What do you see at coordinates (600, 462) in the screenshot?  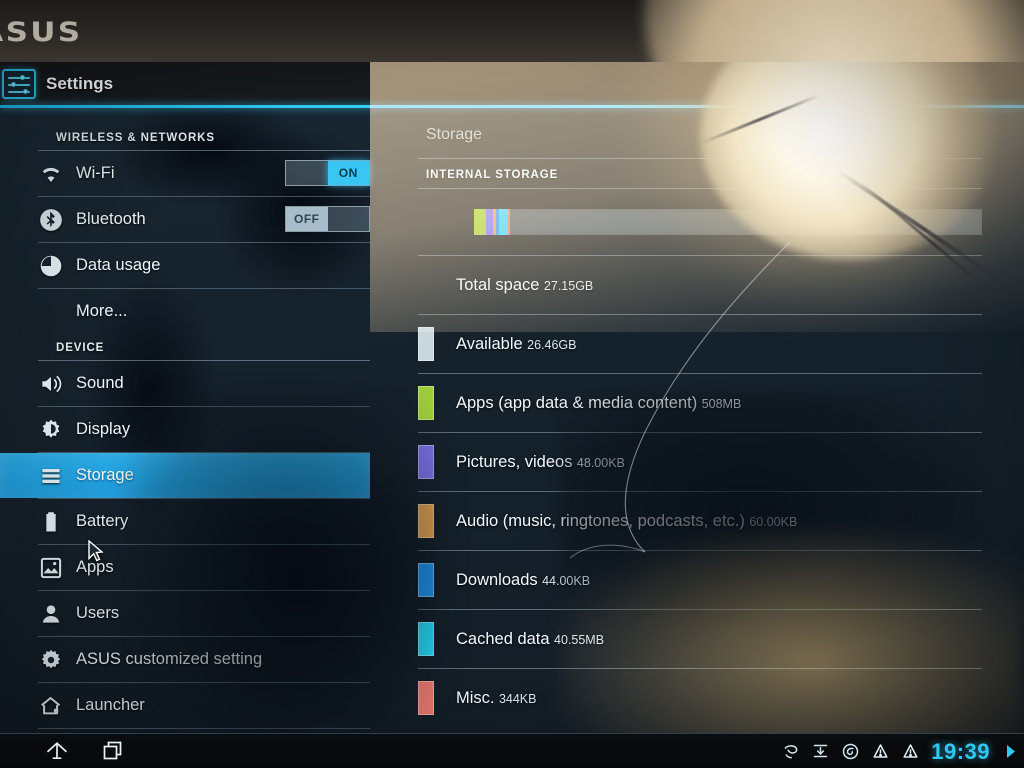 I see `storage-row-size: 48.00KB` at bounding box center [600, 462].